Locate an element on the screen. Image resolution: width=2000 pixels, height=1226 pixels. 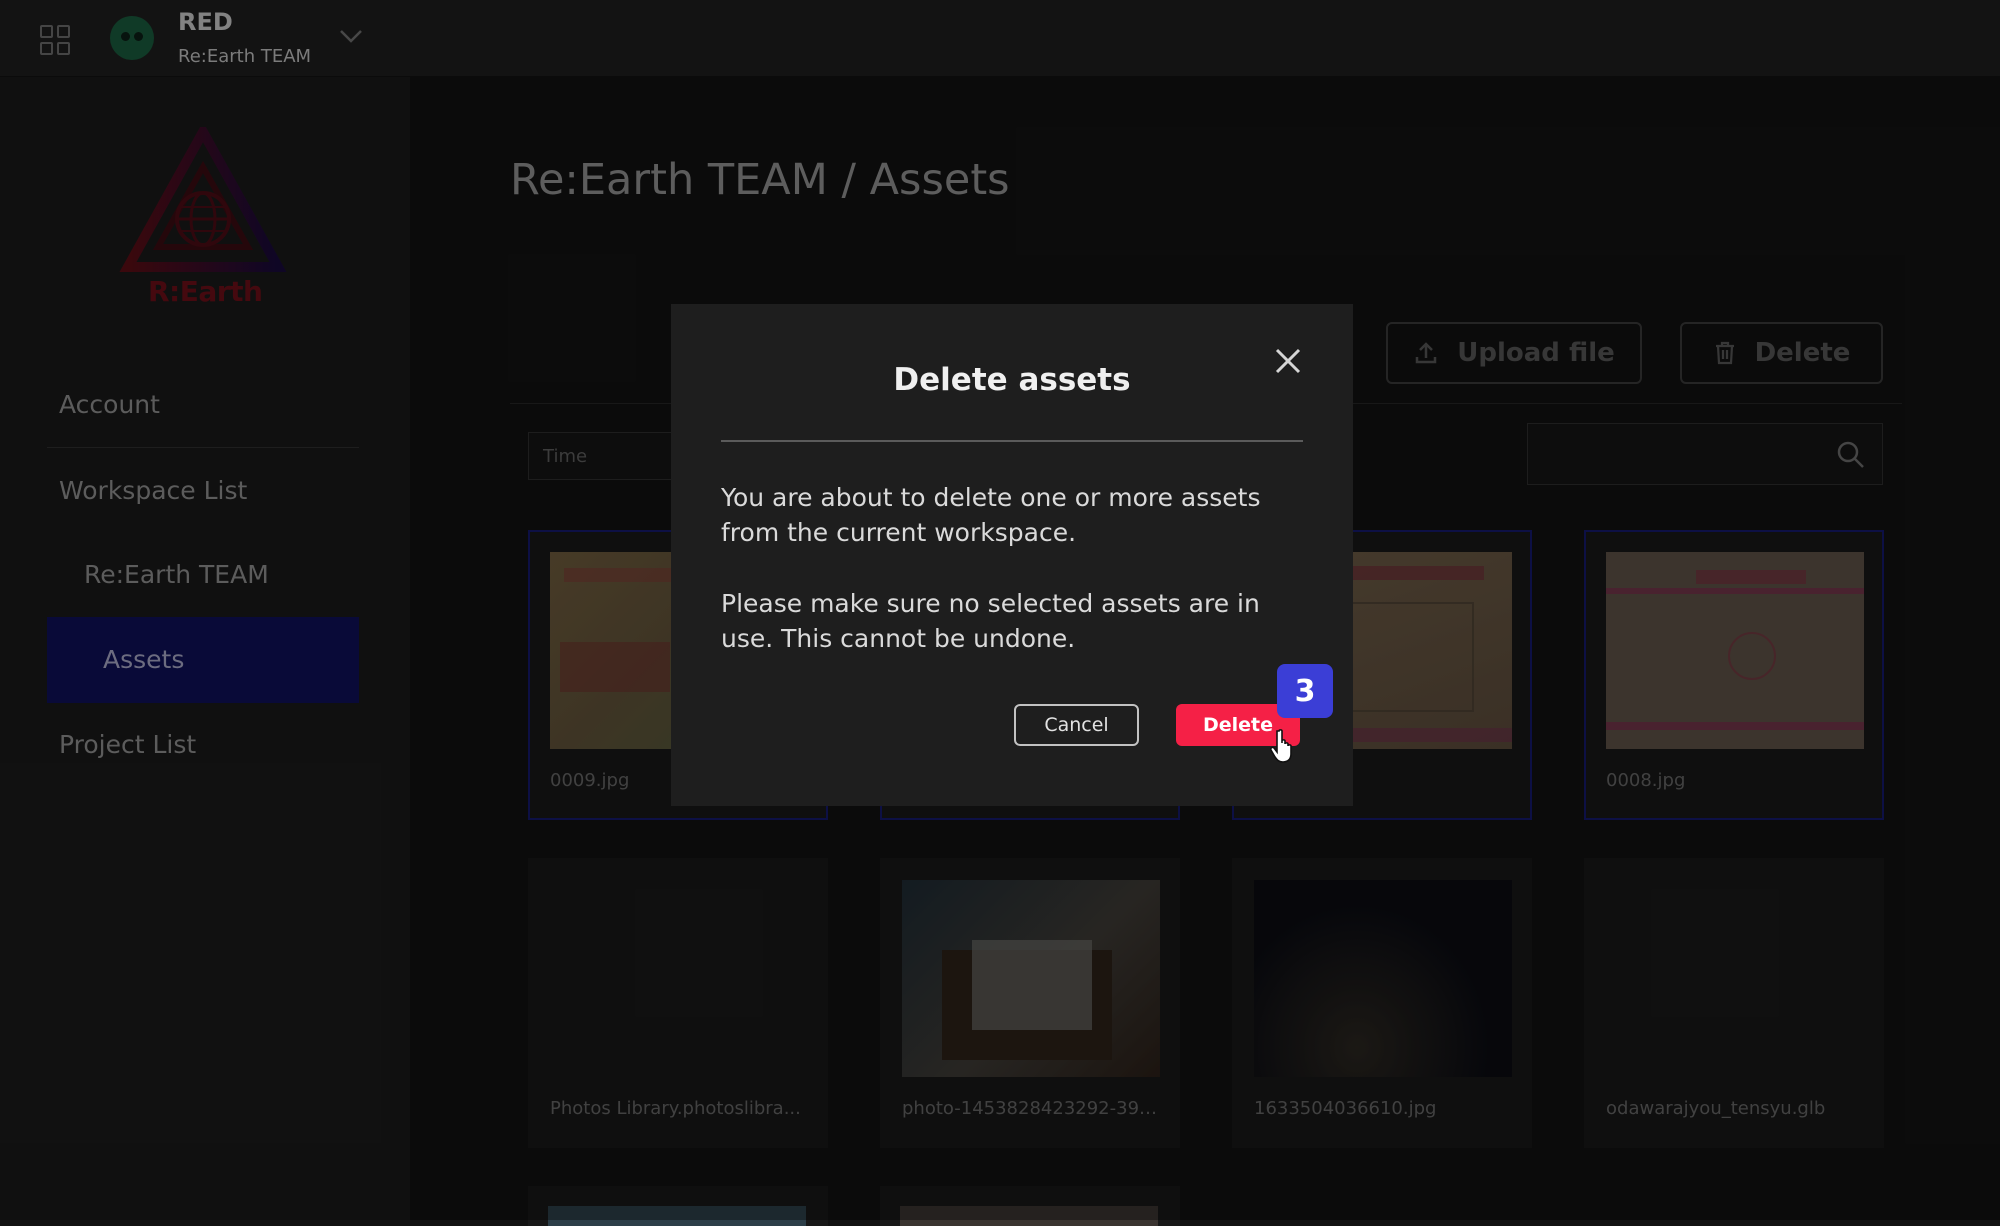
close-icon is located at coordinates (1288, 361).